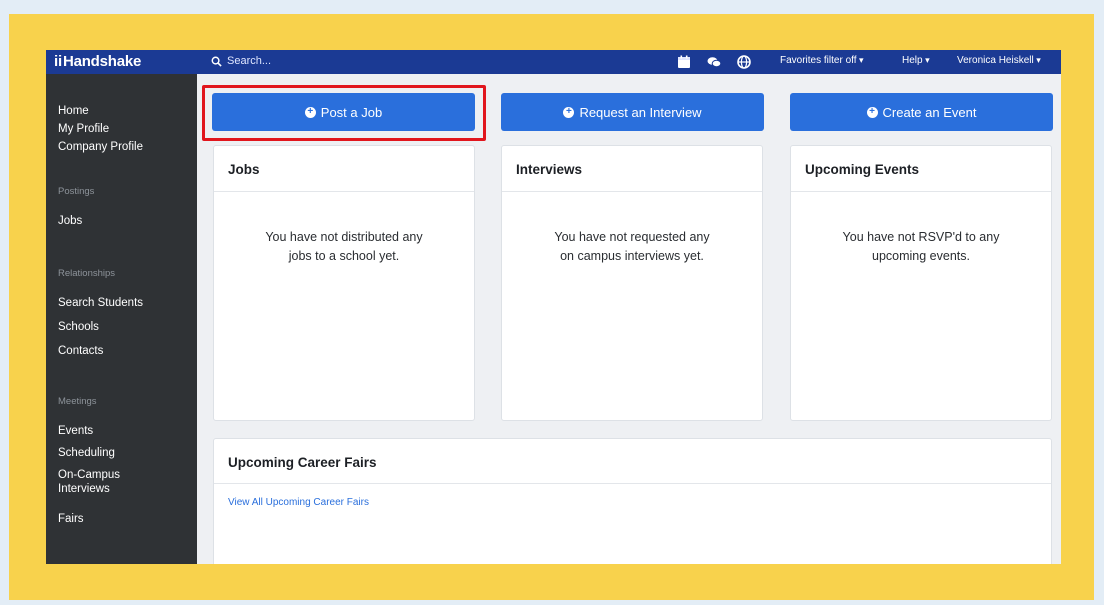  What do you see at coordinates (298, 502) in the screenshot?
I see `view-all-career-fairs-link: View All Upcoming Career Fairs` at bounding box center [298, 502].